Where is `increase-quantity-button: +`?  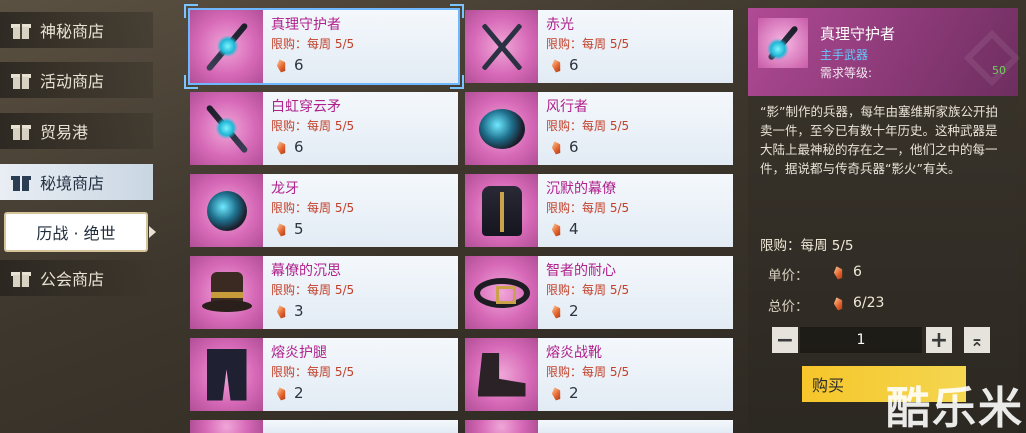
increase-quantity-button: + is located at coordinates (939, 340).